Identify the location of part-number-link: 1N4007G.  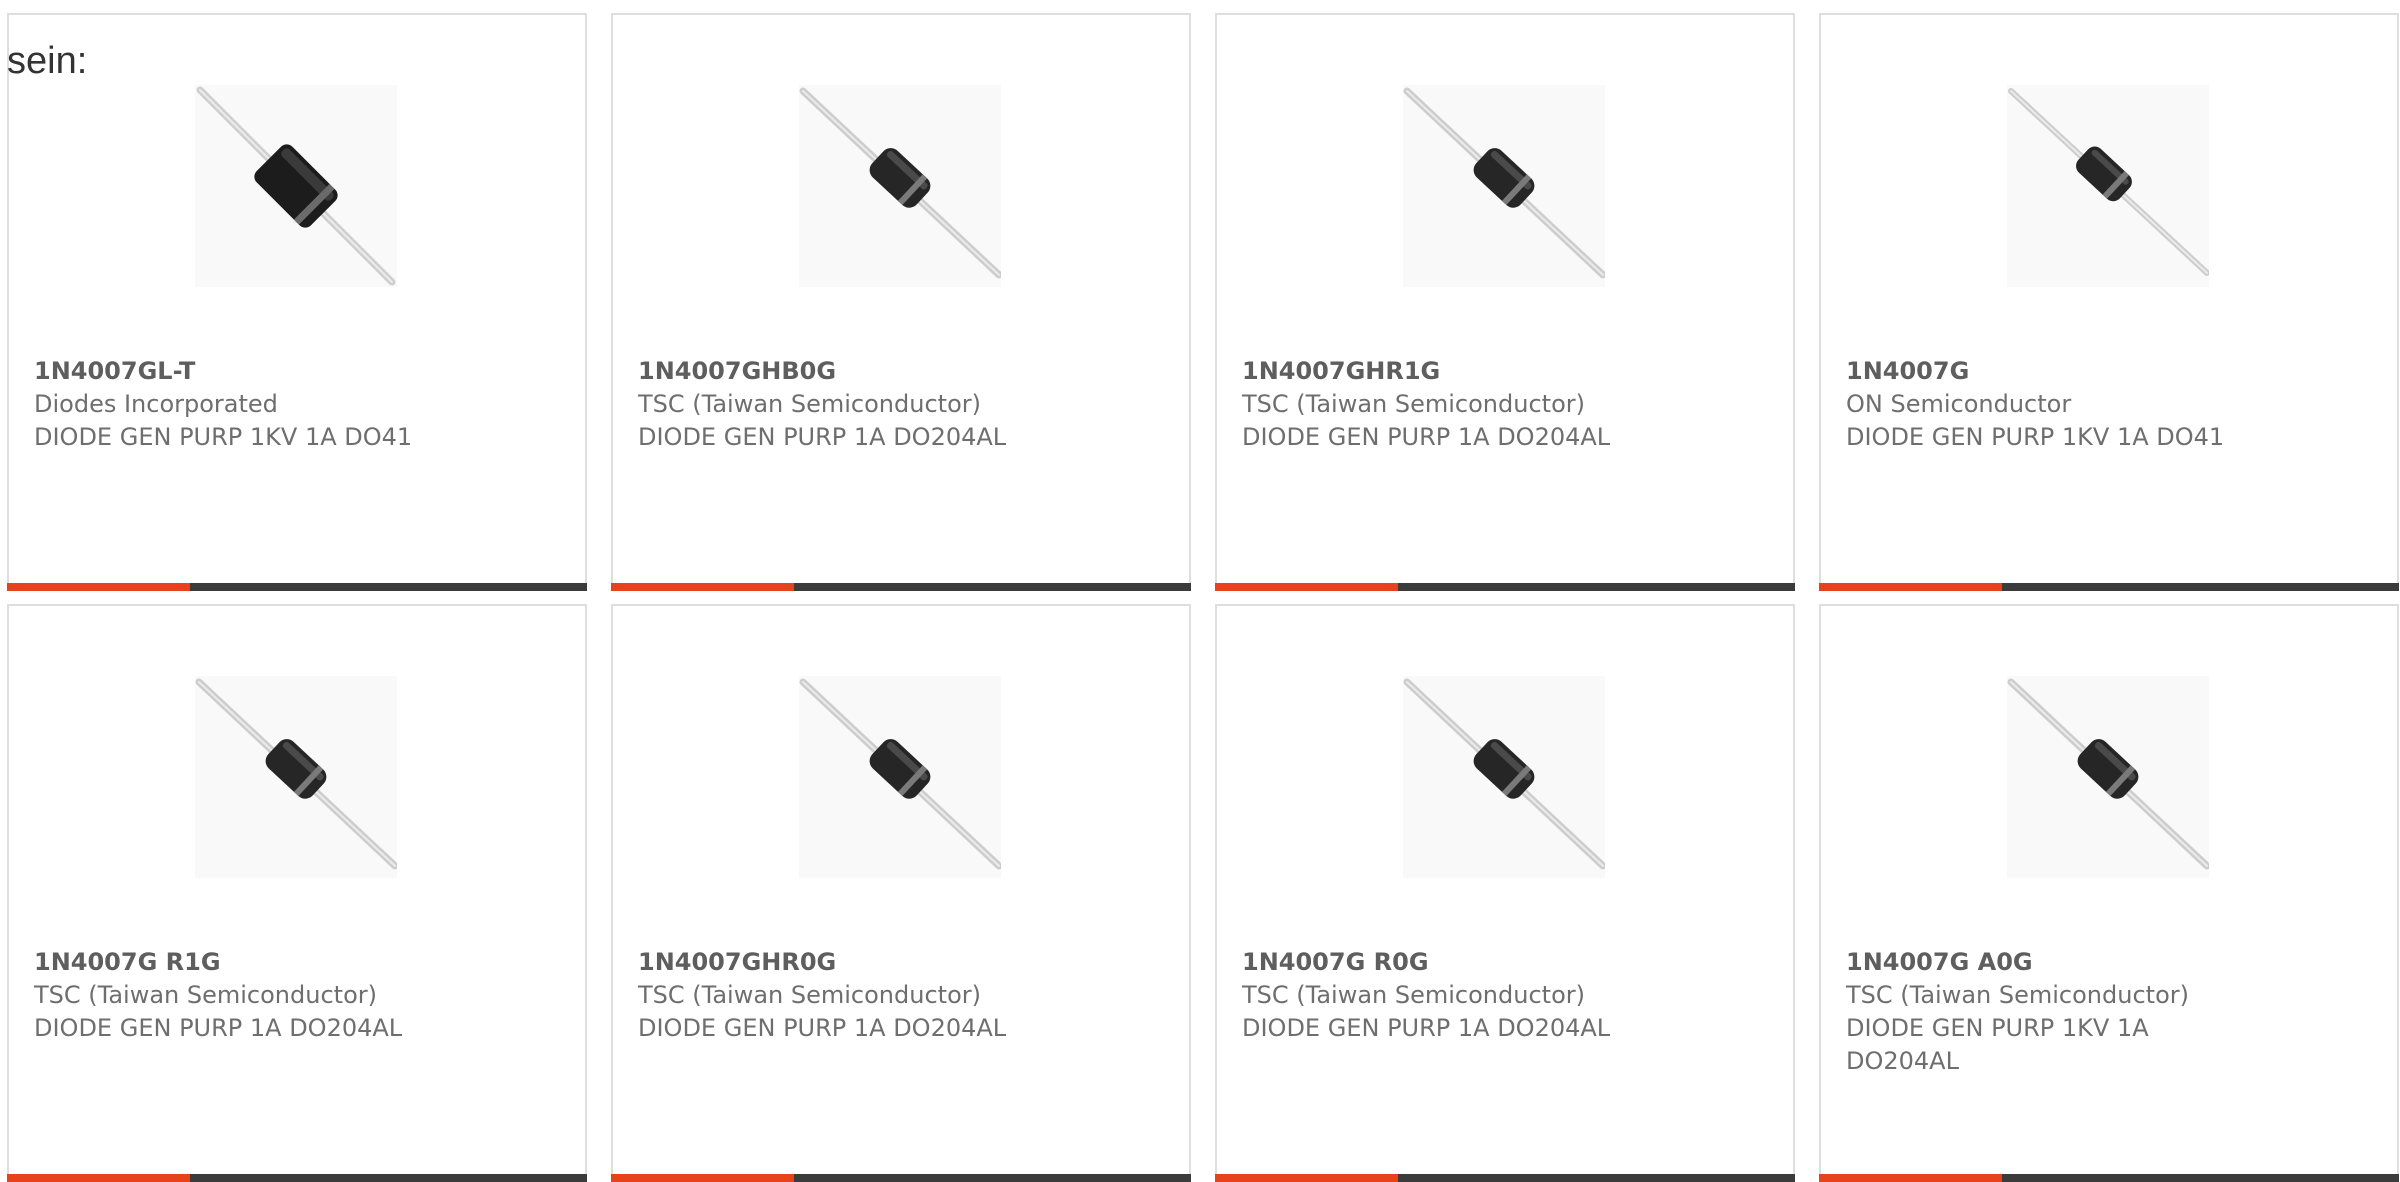
(2046, 371).